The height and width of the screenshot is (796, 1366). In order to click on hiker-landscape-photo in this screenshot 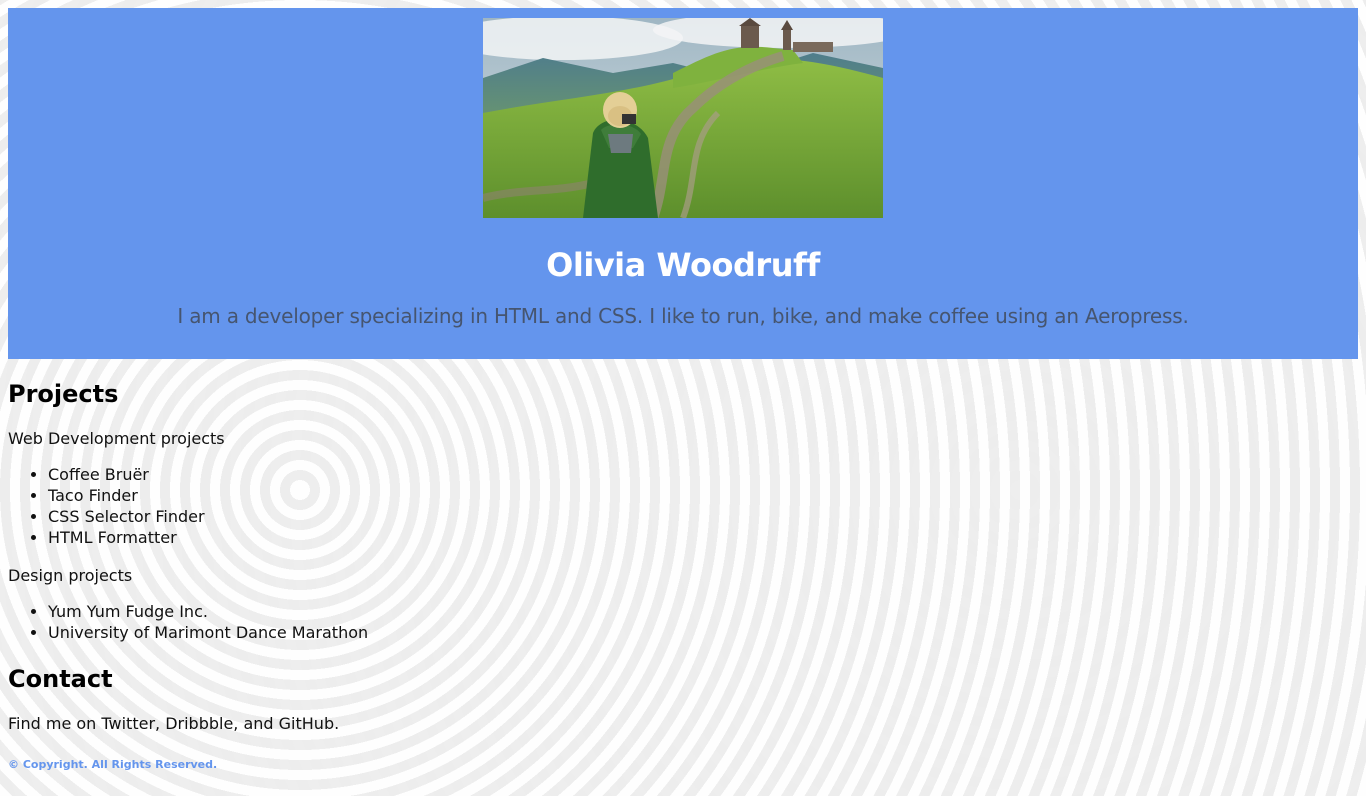, I will do `click(683, 118)`.